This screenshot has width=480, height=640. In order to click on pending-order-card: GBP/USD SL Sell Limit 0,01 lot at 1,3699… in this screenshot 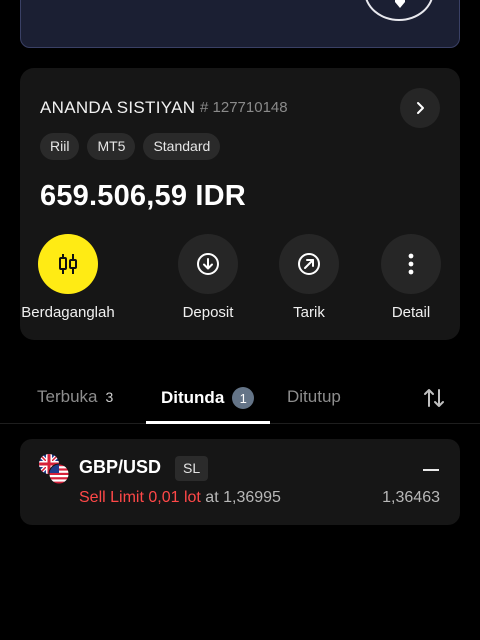, I will do `click(240, 482)`.